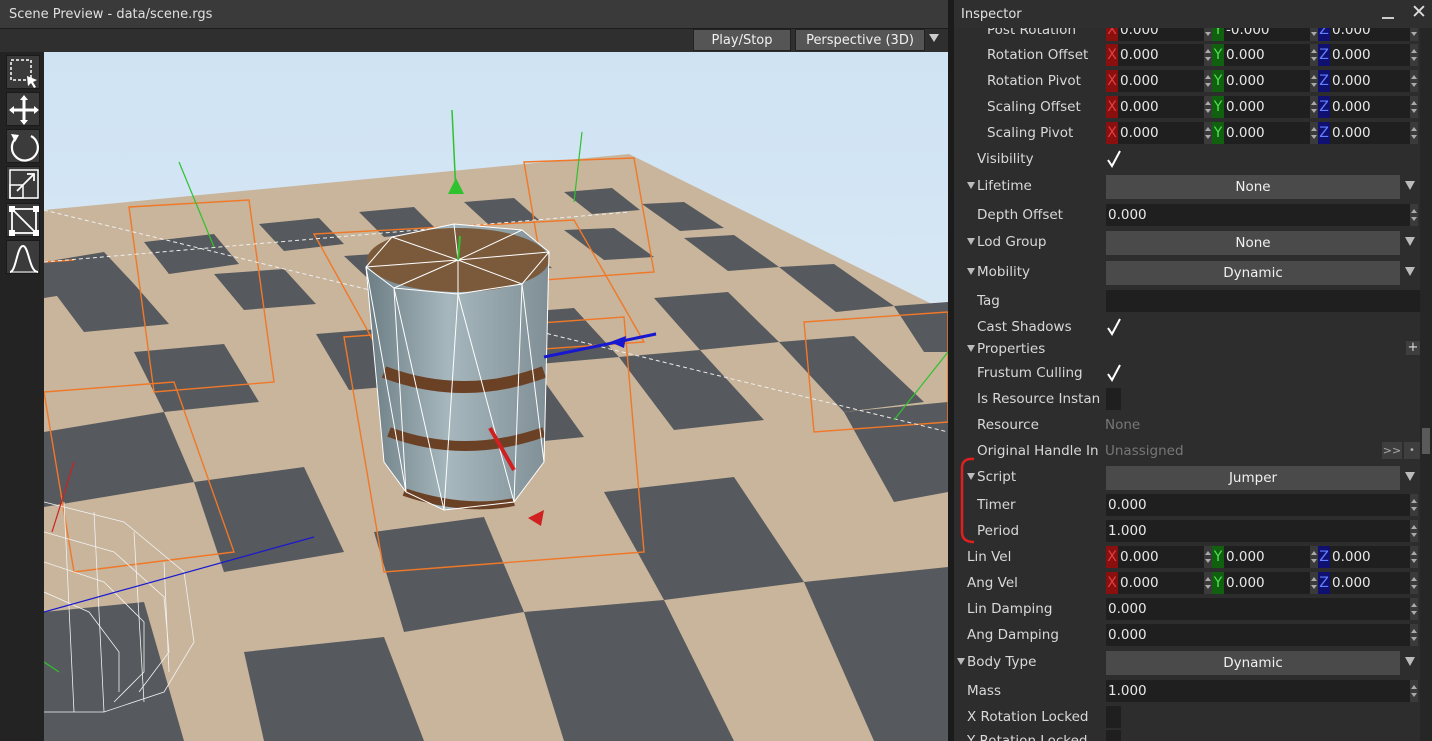 The width and height of the screenshot is (1432, 741). Describe the element at coordinates (1193, 399) in the screenshot. I see `is-resource-instance-row: Is Resource Instanc` at that location.